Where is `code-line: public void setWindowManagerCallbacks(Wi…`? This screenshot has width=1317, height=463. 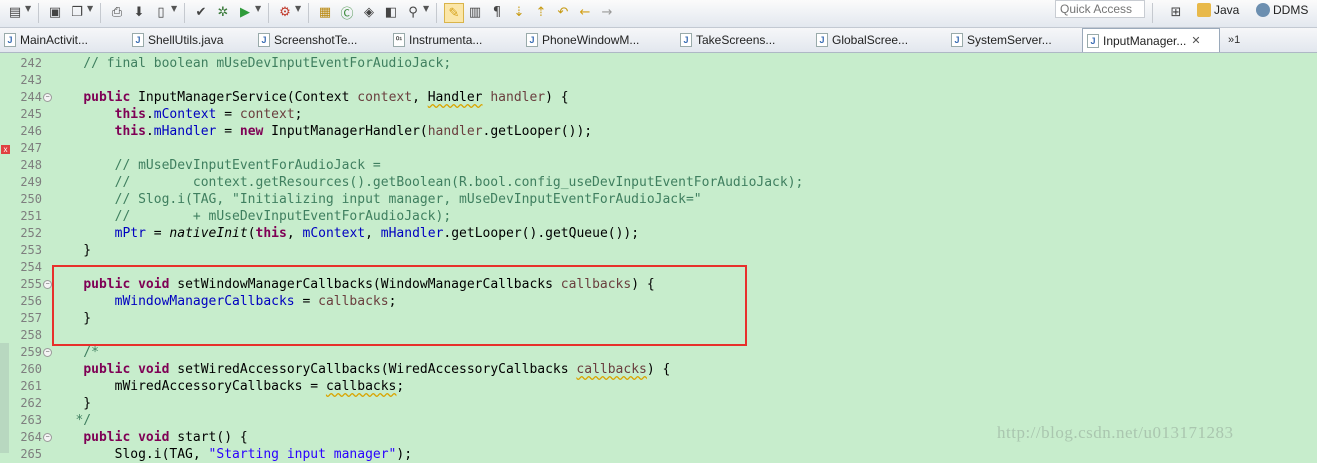 code-line: public void setWindowManagerCallbacks(Wi… is located at coordinates (684, 284).